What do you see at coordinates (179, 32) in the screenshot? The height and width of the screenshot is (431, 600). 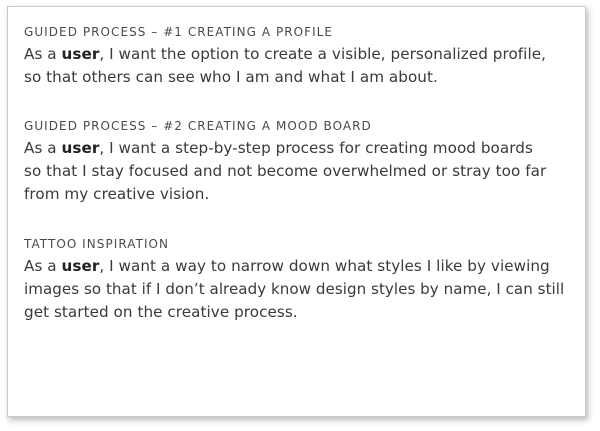 I see `story-heading: GUIDED PROCESS – #1 CREATING A PROFILE` at bounding box center [179, 32].